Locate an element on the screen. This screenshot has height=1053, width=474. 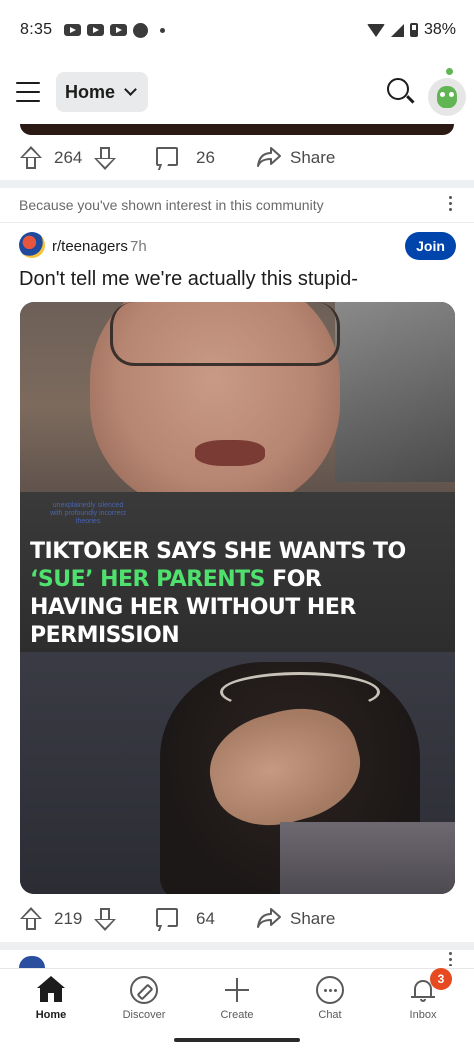
chevron-down-icon is located at coordinates (130, 89).